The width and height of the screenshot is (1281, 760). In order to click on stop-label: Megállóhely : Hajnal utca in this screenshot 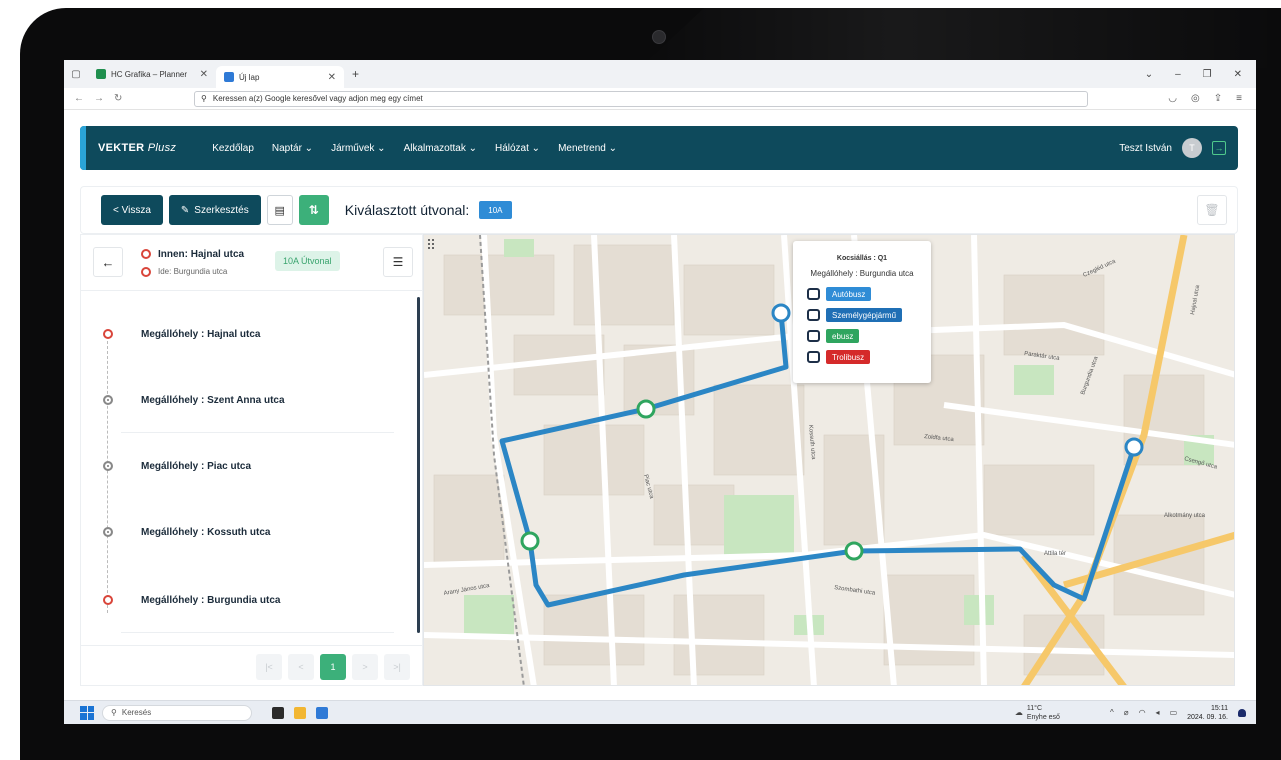, I will do `click(201, 334)`.